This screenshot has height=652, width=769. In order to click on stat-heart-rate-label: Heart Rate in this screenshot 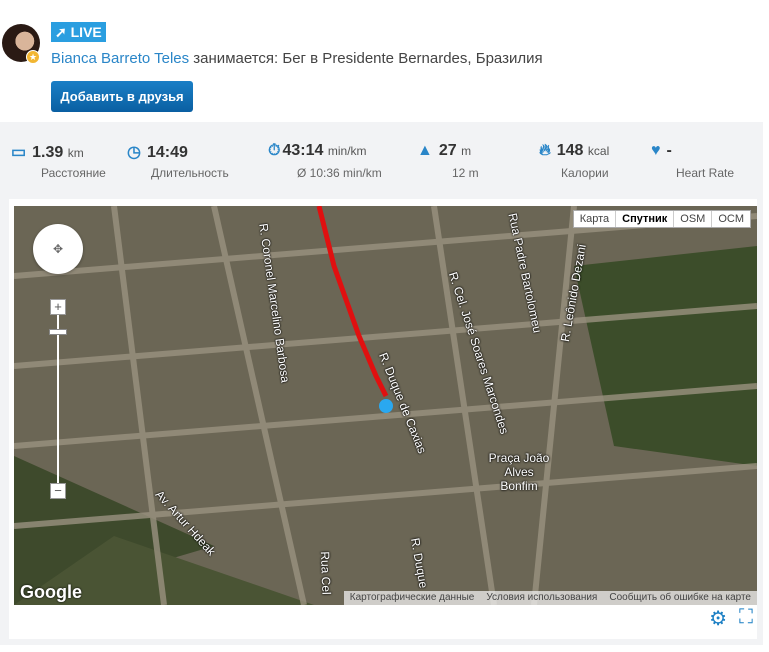, I will do `click(705, 173)`.